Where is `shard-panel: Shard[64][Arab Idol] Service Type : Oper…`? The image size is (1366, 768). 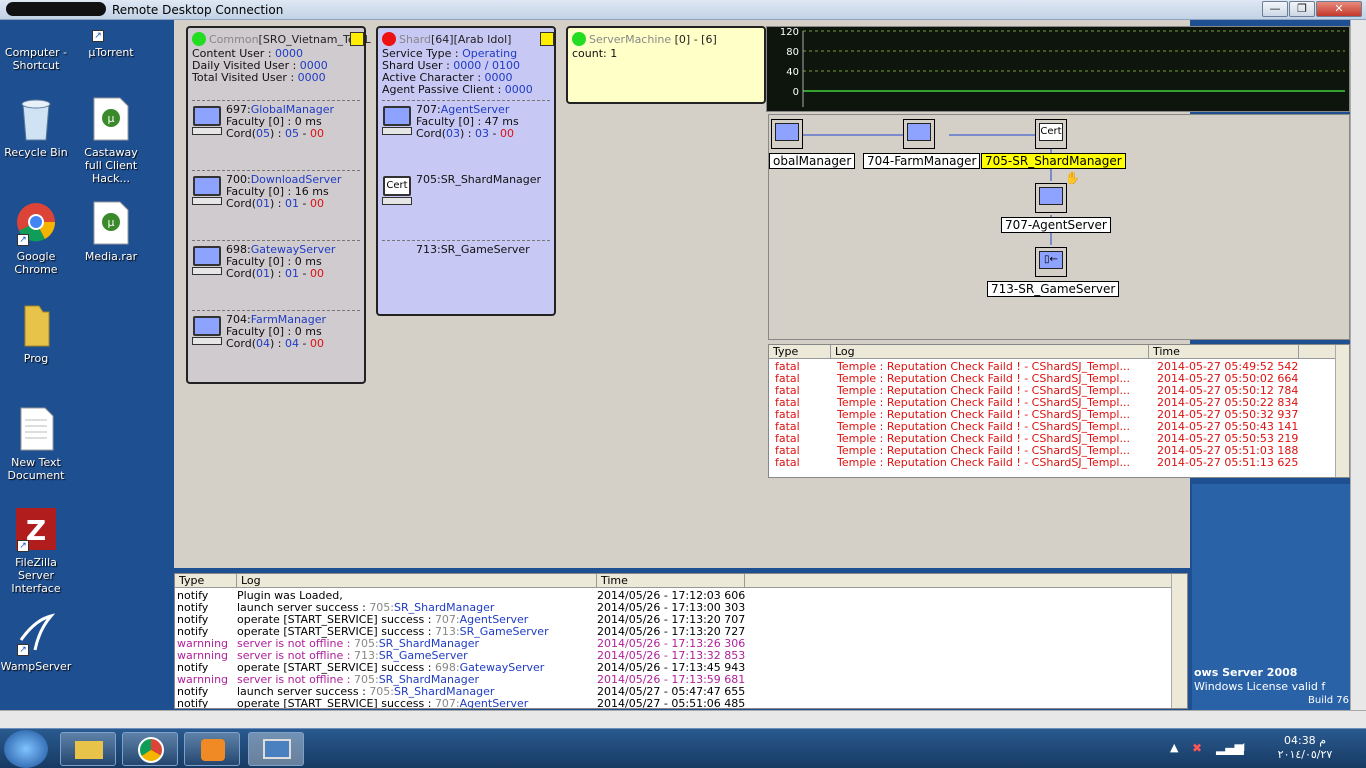
shard-panel: Shard[64][Arab Idol] Service Type : Oper… is located at coordinates (466, 171).